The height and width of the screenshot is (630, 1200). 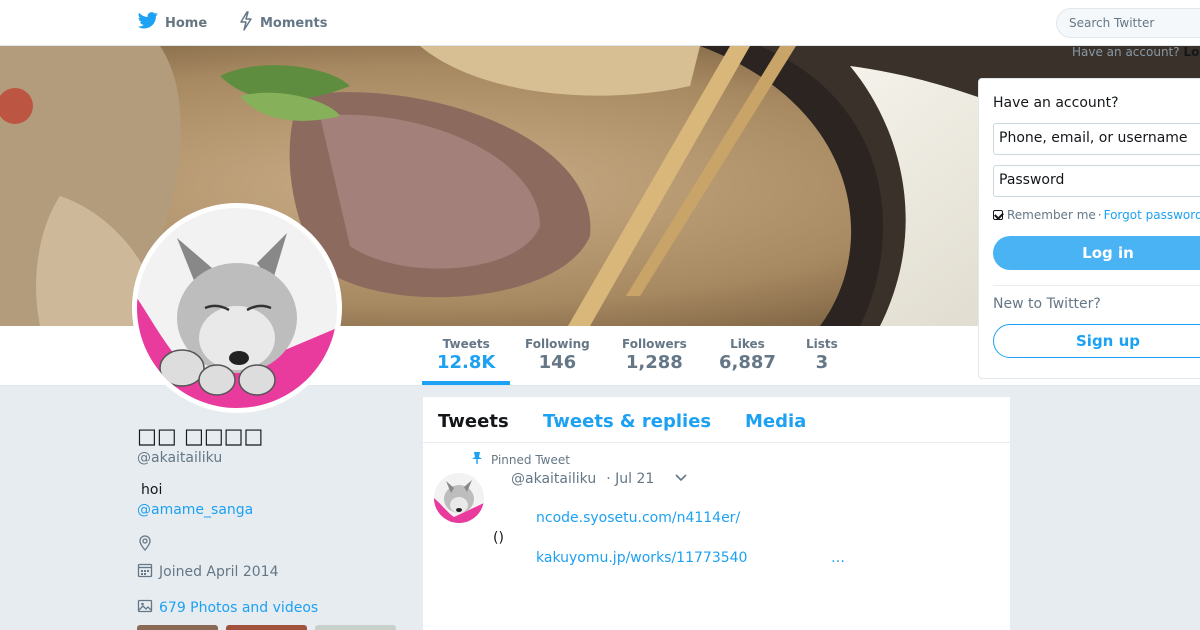 I want to click on photos-videos-link: 679 Photos and videos, so click(x=227, y=608).